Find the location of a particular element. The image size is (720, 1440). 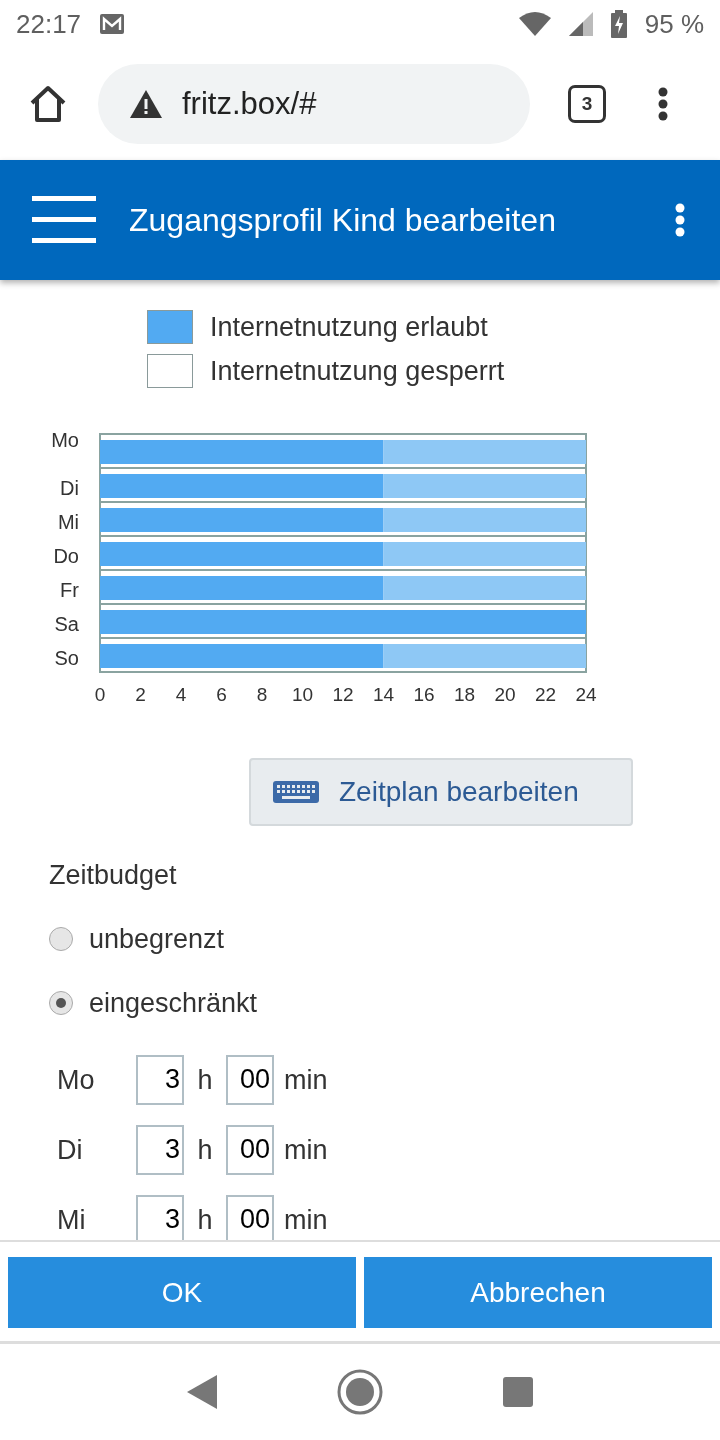

mail-icon is located at coordinates (112, 24).